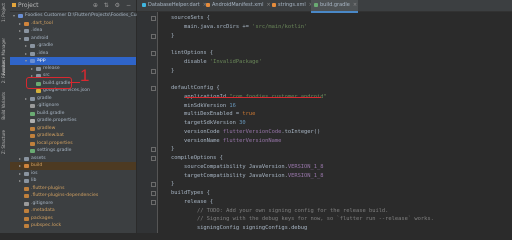 Image resolution: width=512 pixels, height=240 pixels. Describe the element at coordinates (355, 5) in the screenshot. I see `close-icon: ×` at that location.